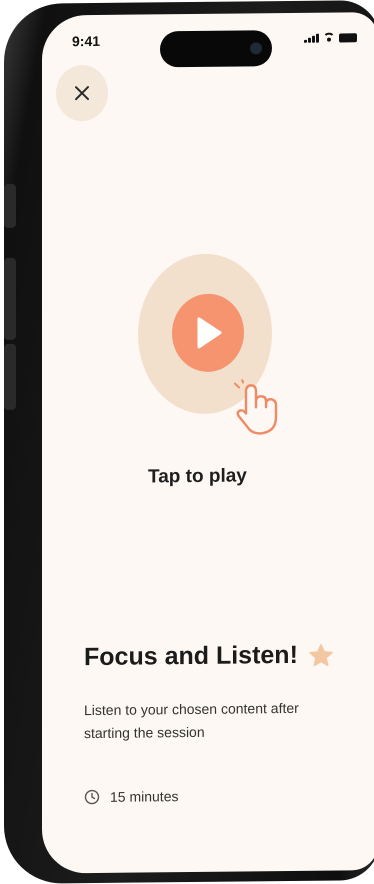  I want to click on close-button, so click(82, 93).